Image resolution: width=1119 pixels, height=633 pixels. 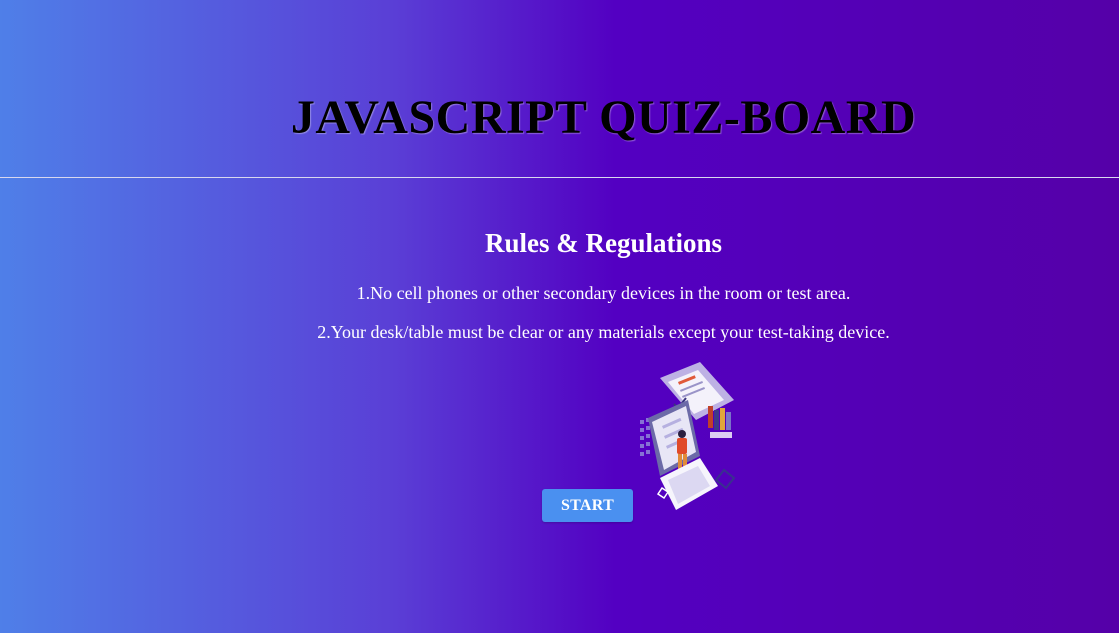 I want to click on page-title: JAVASCRIPT QUIZ-BOARD, so click(x=603, y=117).